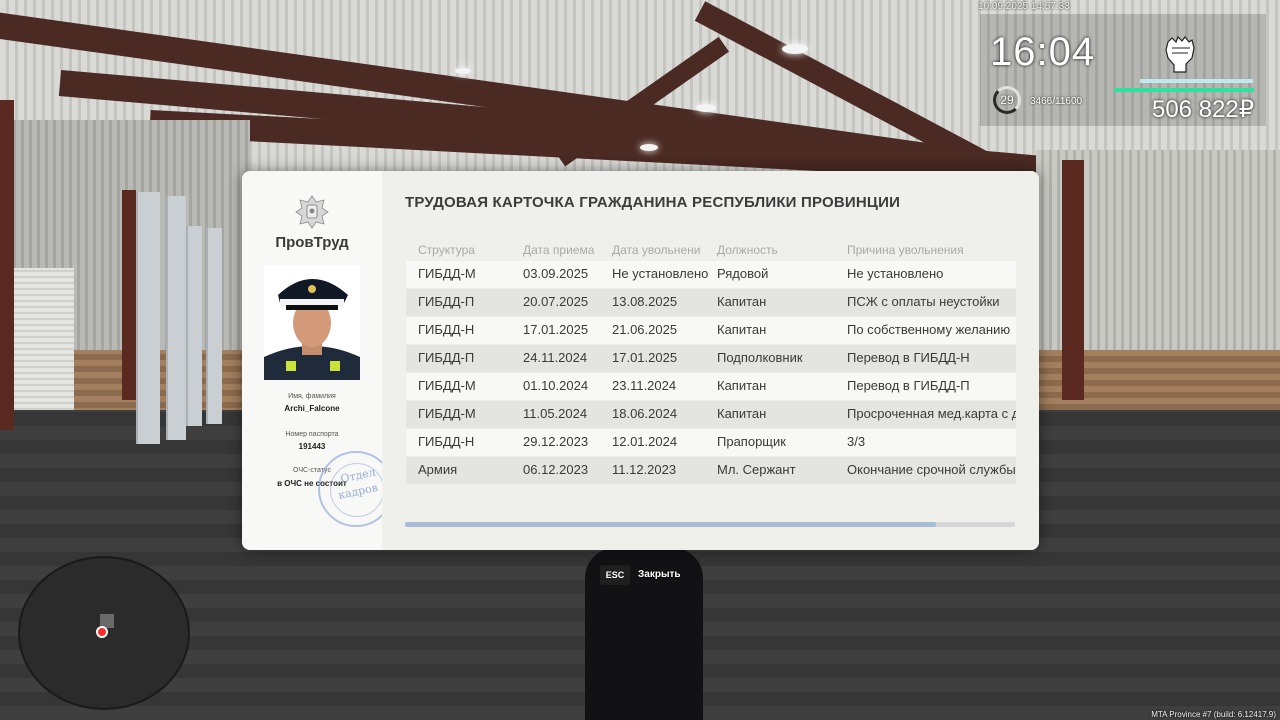 This screenshot has height=720, width=1280. I want to click on passport-label: Номер паспорта, so click(312, 434).